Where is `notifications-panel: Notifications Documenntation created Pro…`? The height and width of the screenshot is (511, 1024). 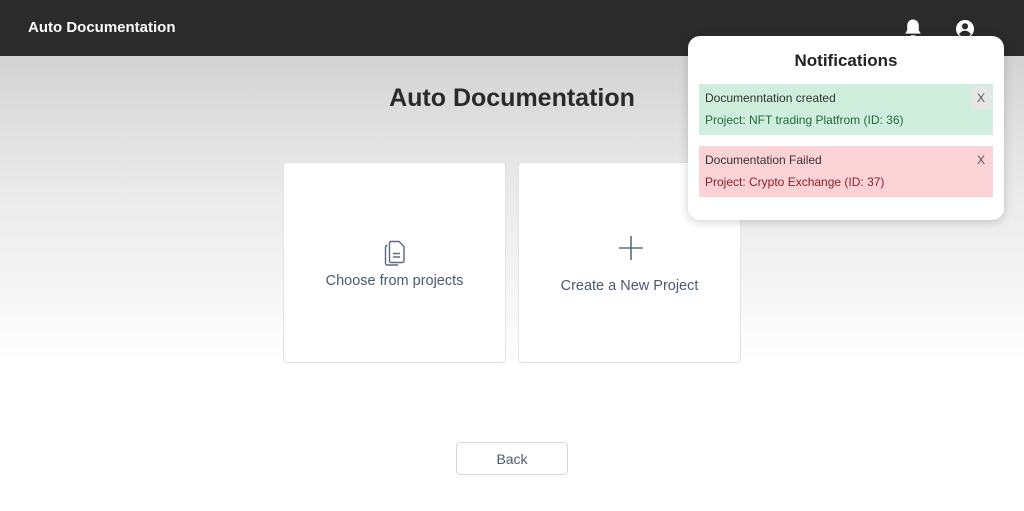
notifications-panel: Notifications Documenntation created Pro… is located at coordinates (846, 128).